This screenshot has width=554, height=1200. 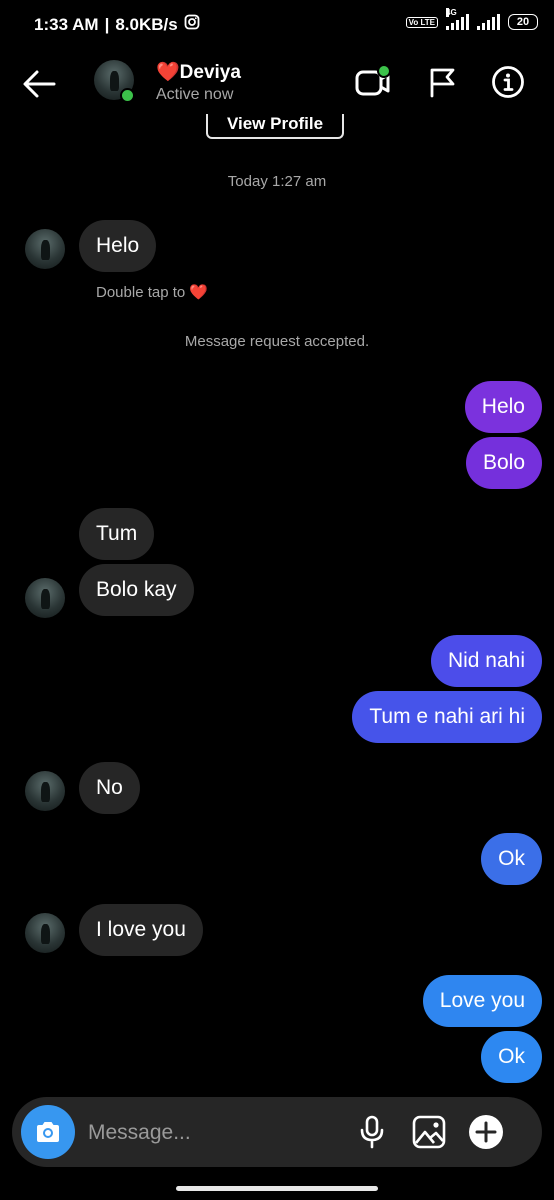 I want to click on incoming-message: I love you, so click(x=141, y=930).